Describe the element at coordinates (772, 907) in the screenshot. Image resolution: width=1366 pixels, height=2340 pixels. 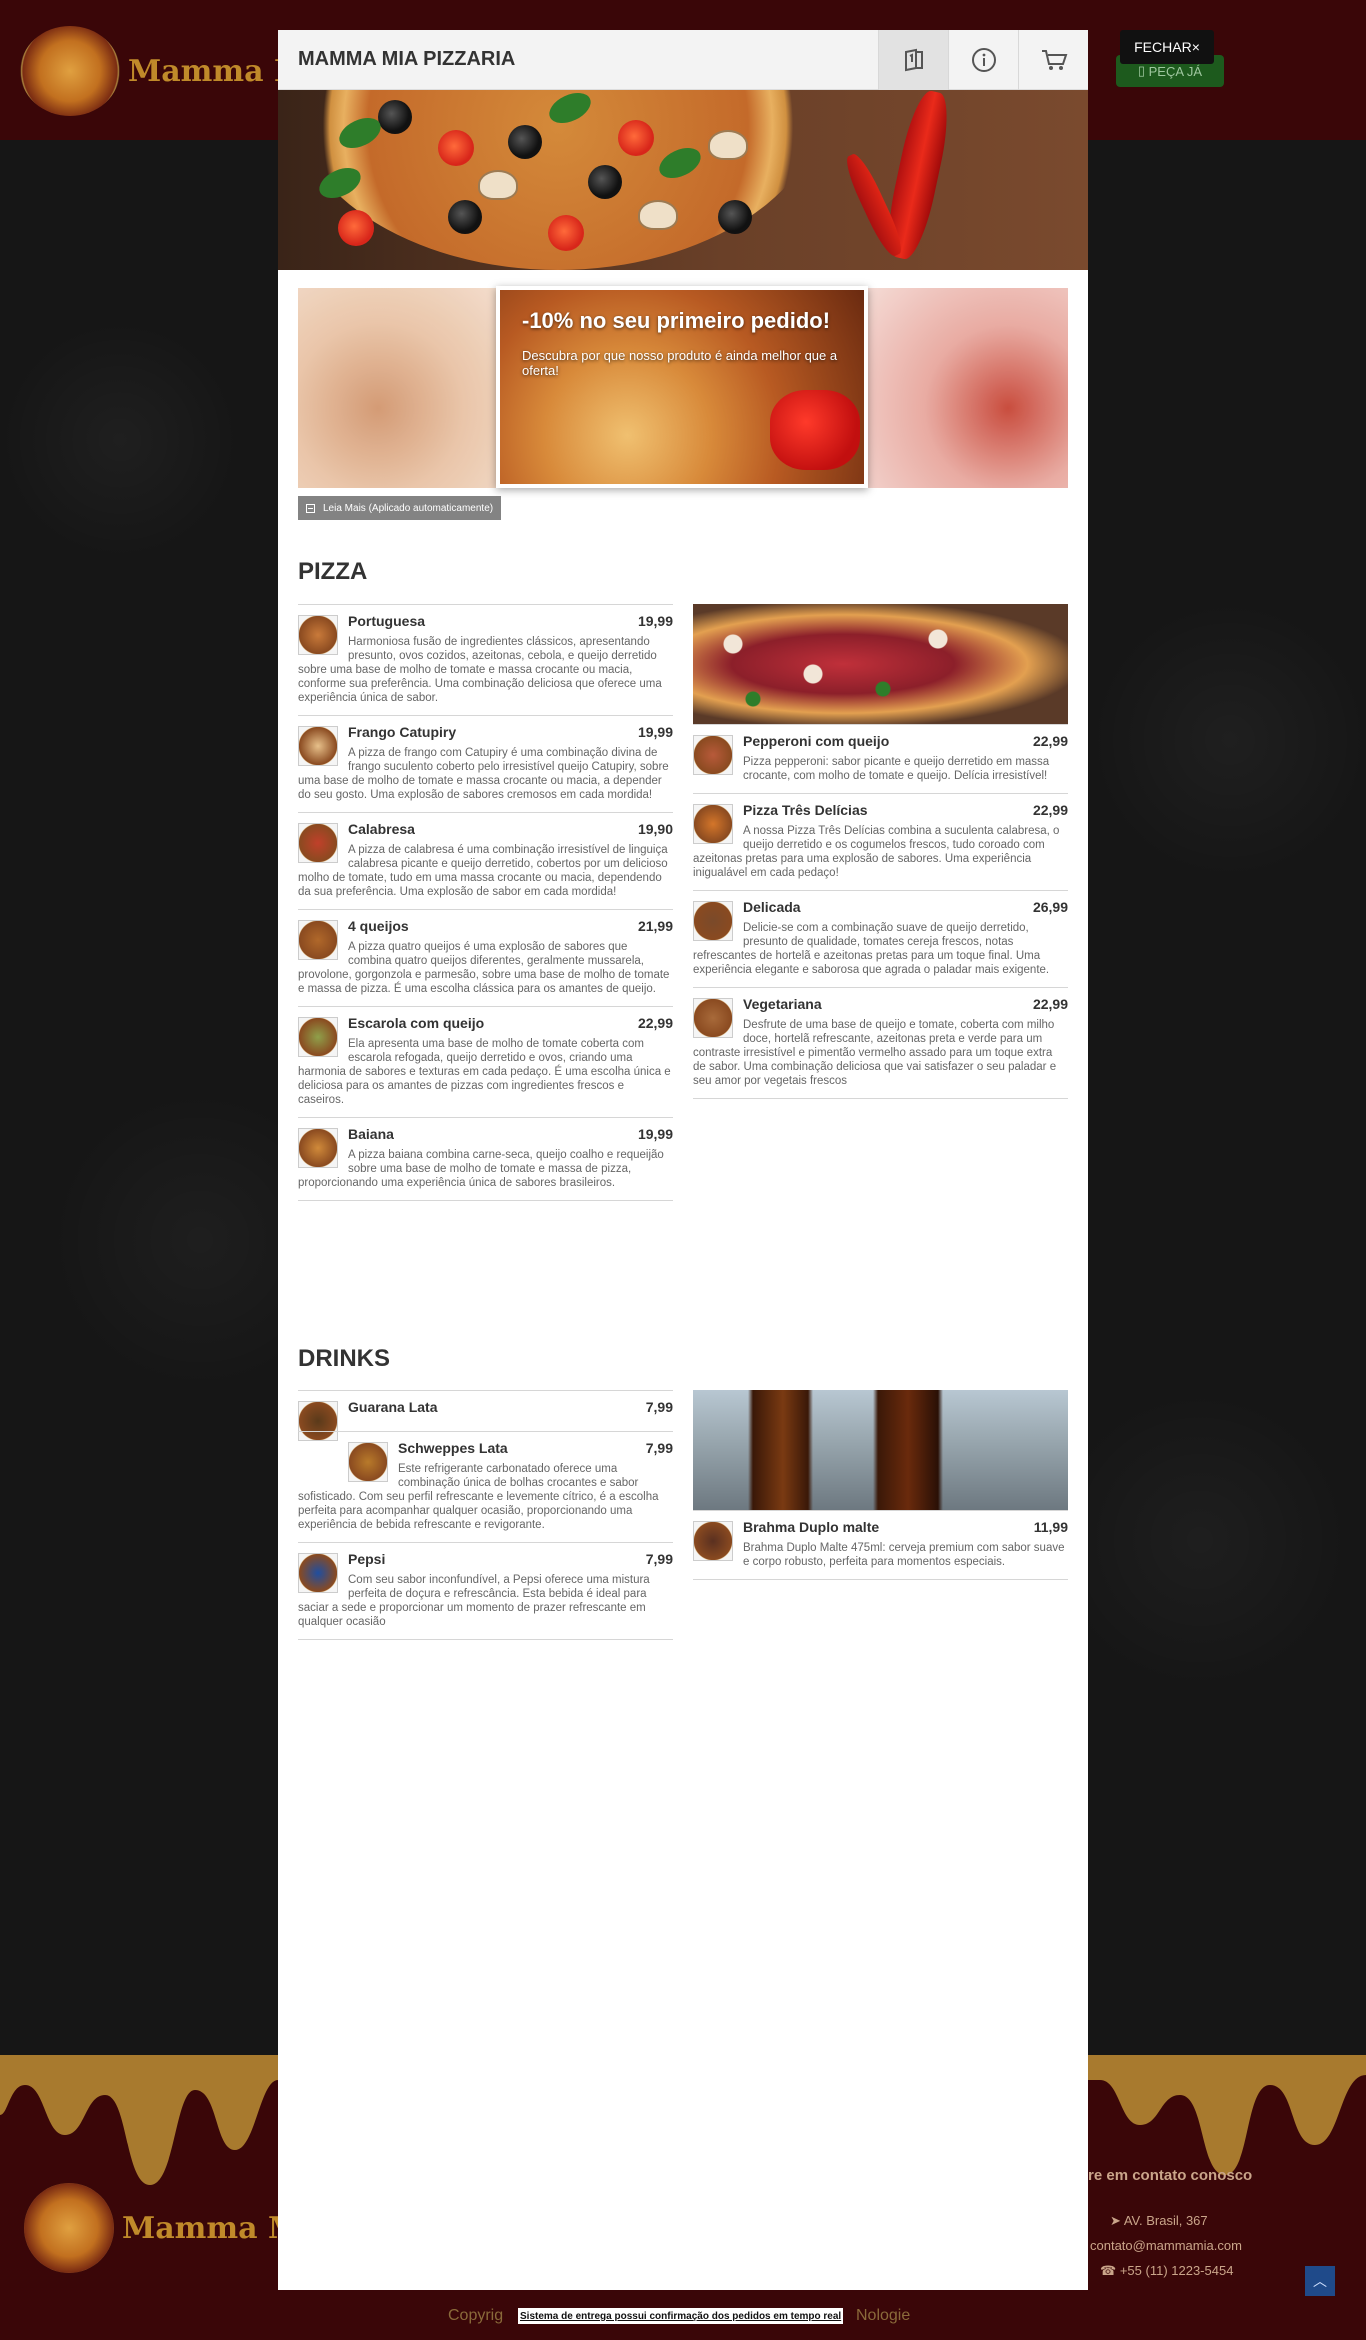
I see `item-name: Delicada` at that location.